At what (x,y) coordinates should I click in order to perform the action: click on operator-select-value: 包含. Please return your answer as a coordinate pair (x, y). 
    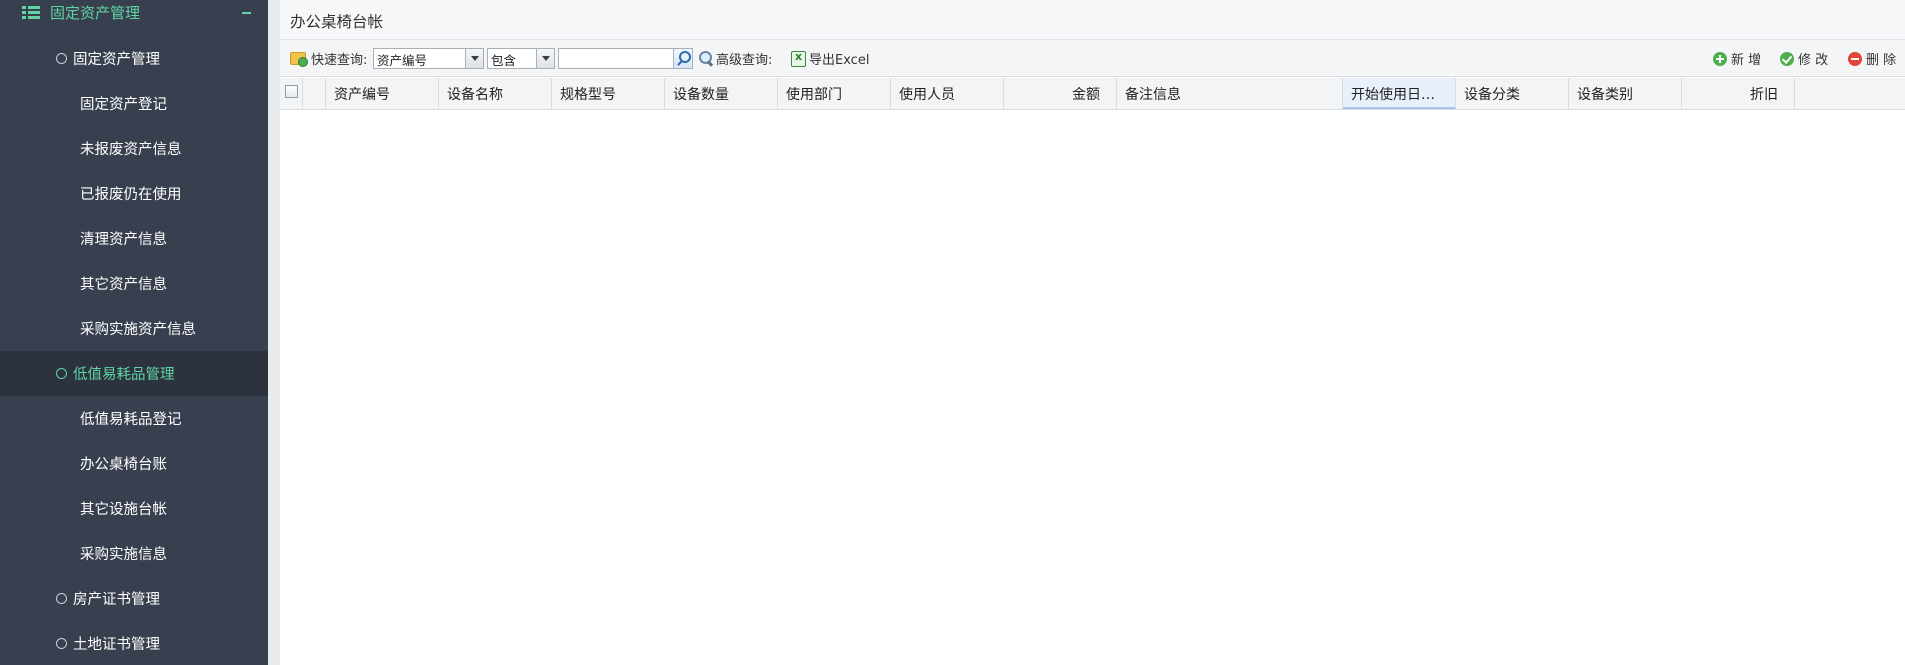
    Looking at the image, I should click on (504, 60).